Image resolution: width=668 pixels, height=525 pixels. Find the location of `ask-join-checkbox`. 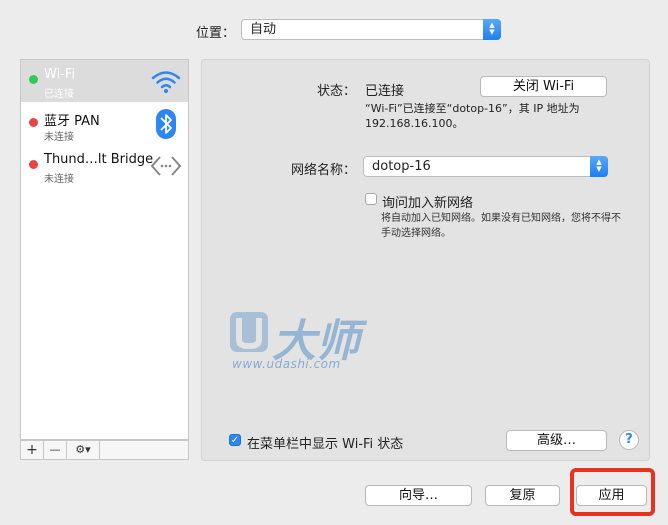

ask-join-checkbox is located at coordinates (371, 199).